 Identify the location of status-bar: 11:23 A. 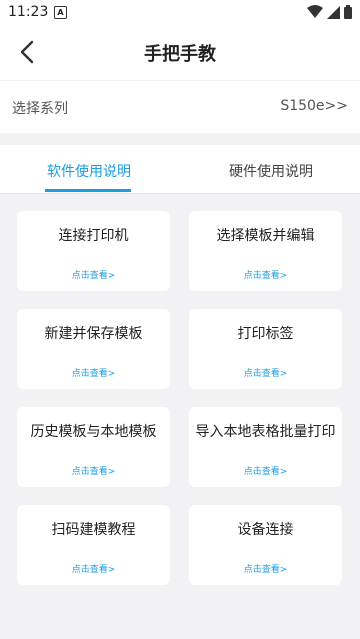
(180, 12).